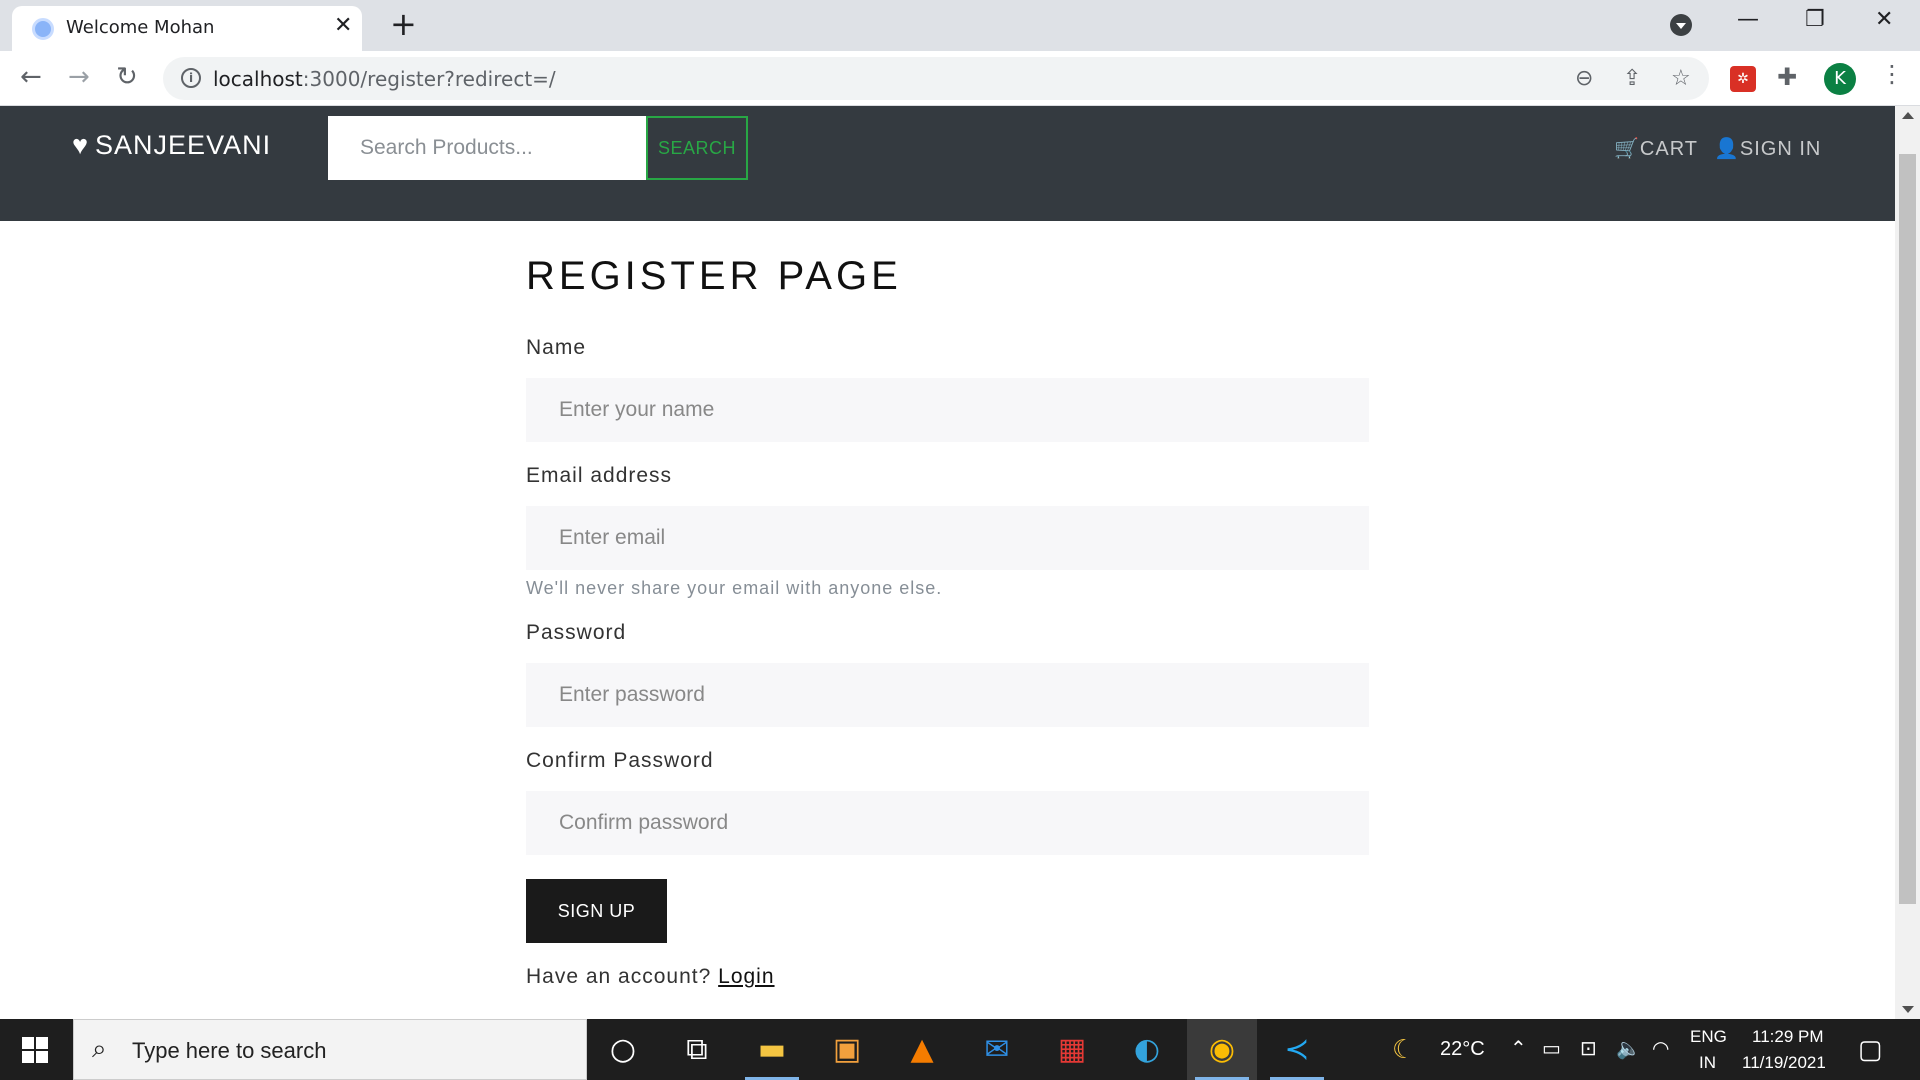 Image resolution: width=1920 pixels, height=1080 pixels. What do you see at coordinates (1072, 1049) in the screenshot?
I see `app-tiles-icon: ▦` at bounding box center [1072, 1049].